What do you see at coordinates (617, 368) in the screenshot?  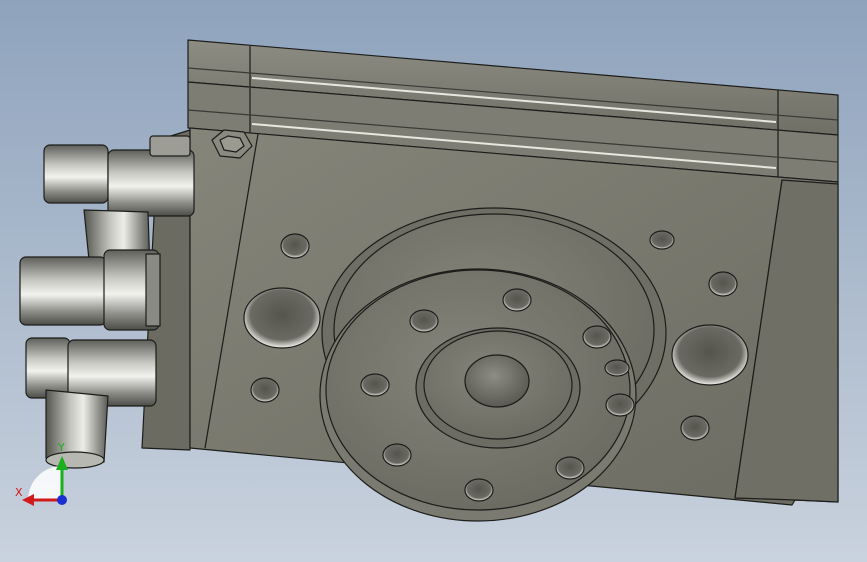 I see `flange-slot` at bounding box center [617, 368].